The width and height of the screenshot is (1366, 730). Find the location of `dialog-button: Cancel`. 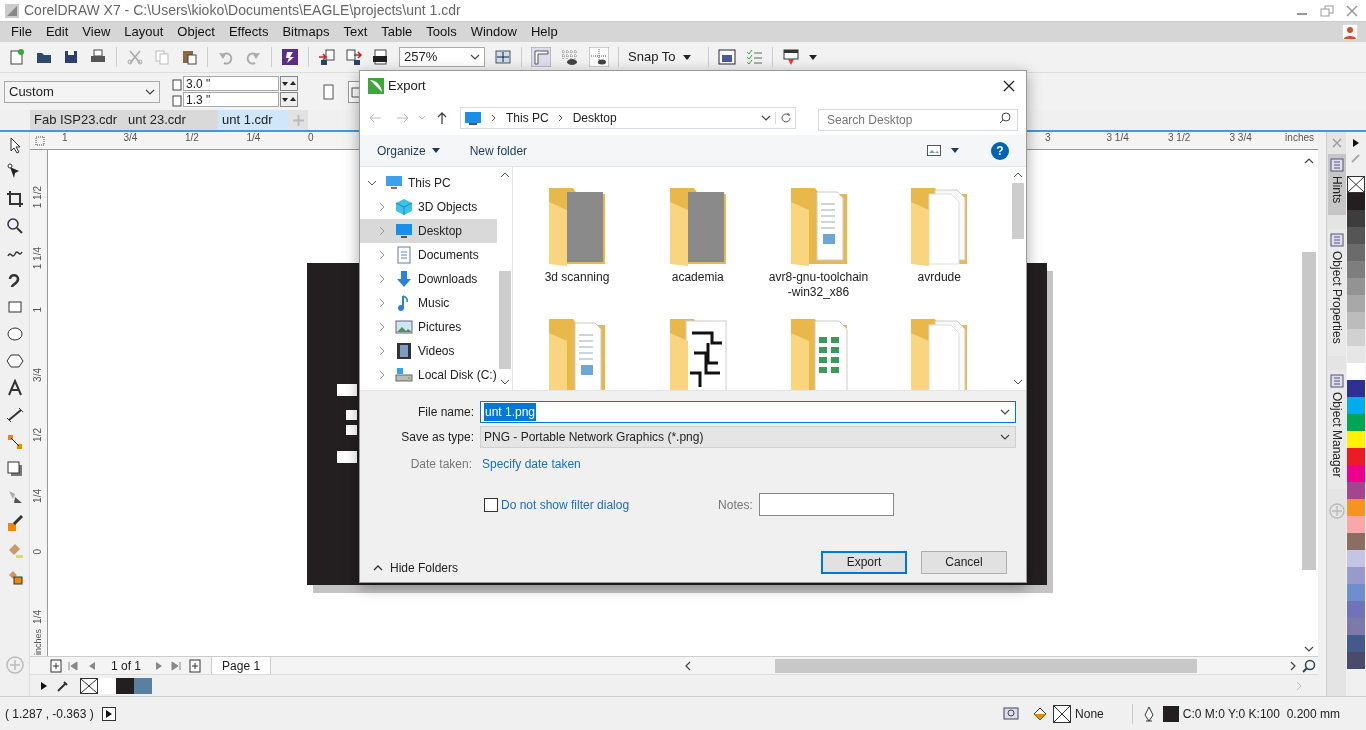

dialog-button: Cancel is located at coordinates (964, 562).